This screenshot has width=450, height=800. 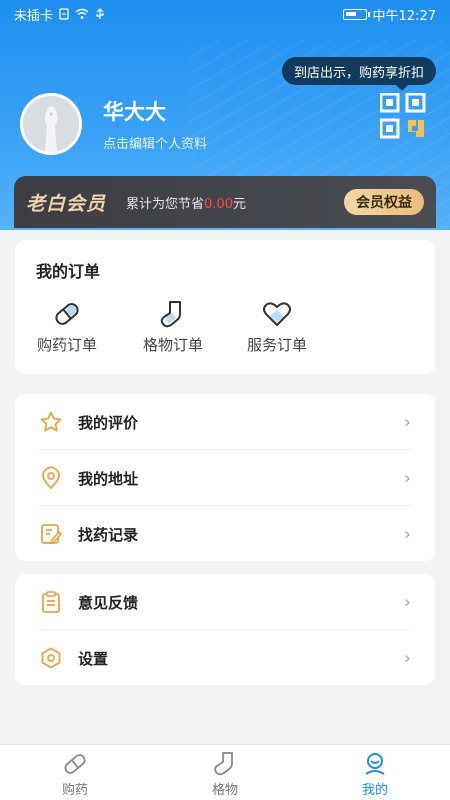 What do you see at coordinates (155, 142) in the screenshot?
I see `edit-profile-link: 点击编辑个人资料` at bounding box center [155, 142].